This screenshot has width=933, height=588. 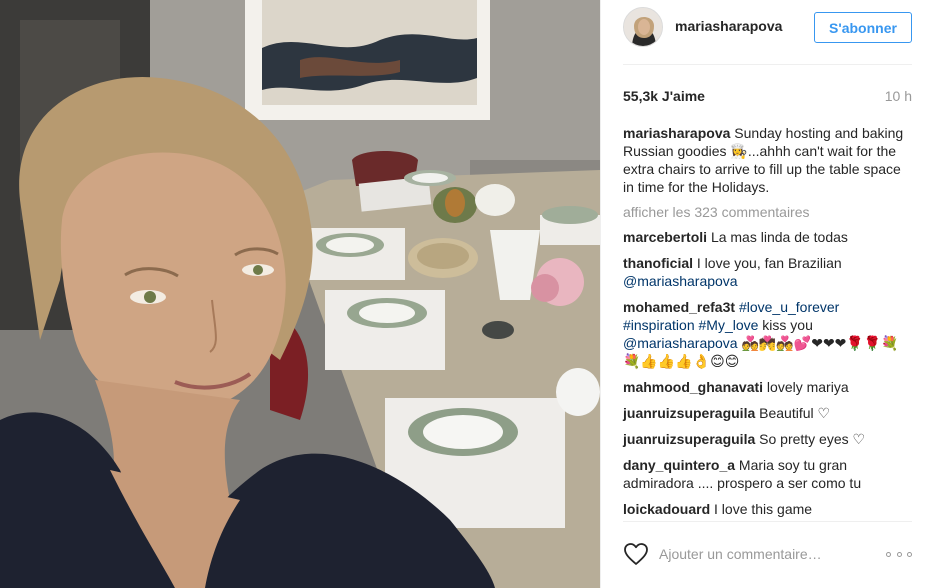 I want to click on comment-text: So pretty eyes ♡, so click(x=812, y=439).